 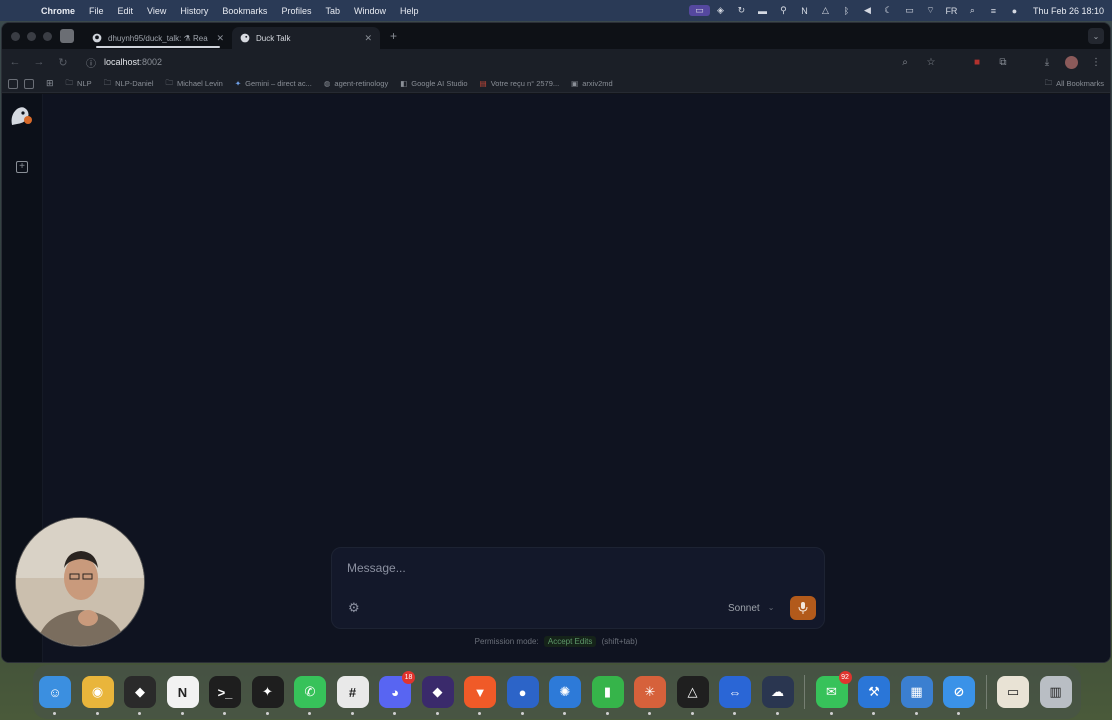 What do you see at coordinates (522, 695) in the screenshot?
I see `dock-db-app-icon: ●` at bounding box center [522, 695].